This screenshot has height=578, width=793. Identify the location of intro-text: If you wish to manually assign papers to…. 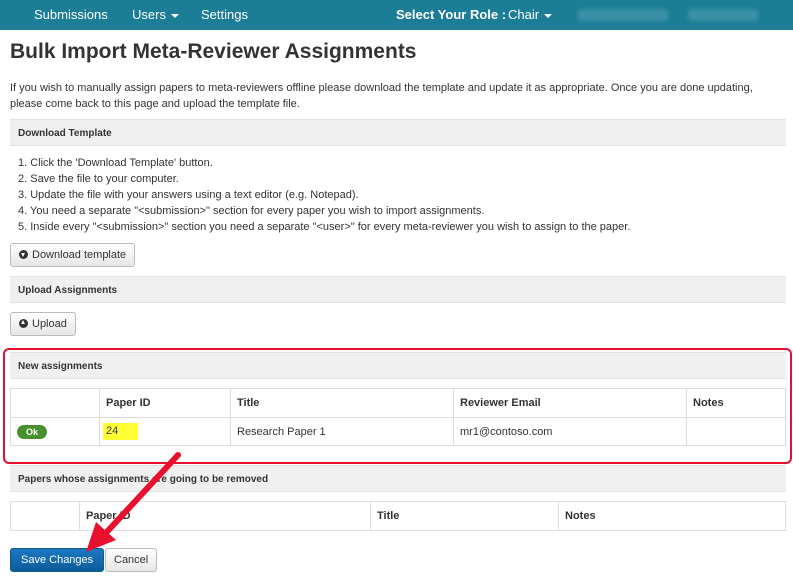
(381, 96).